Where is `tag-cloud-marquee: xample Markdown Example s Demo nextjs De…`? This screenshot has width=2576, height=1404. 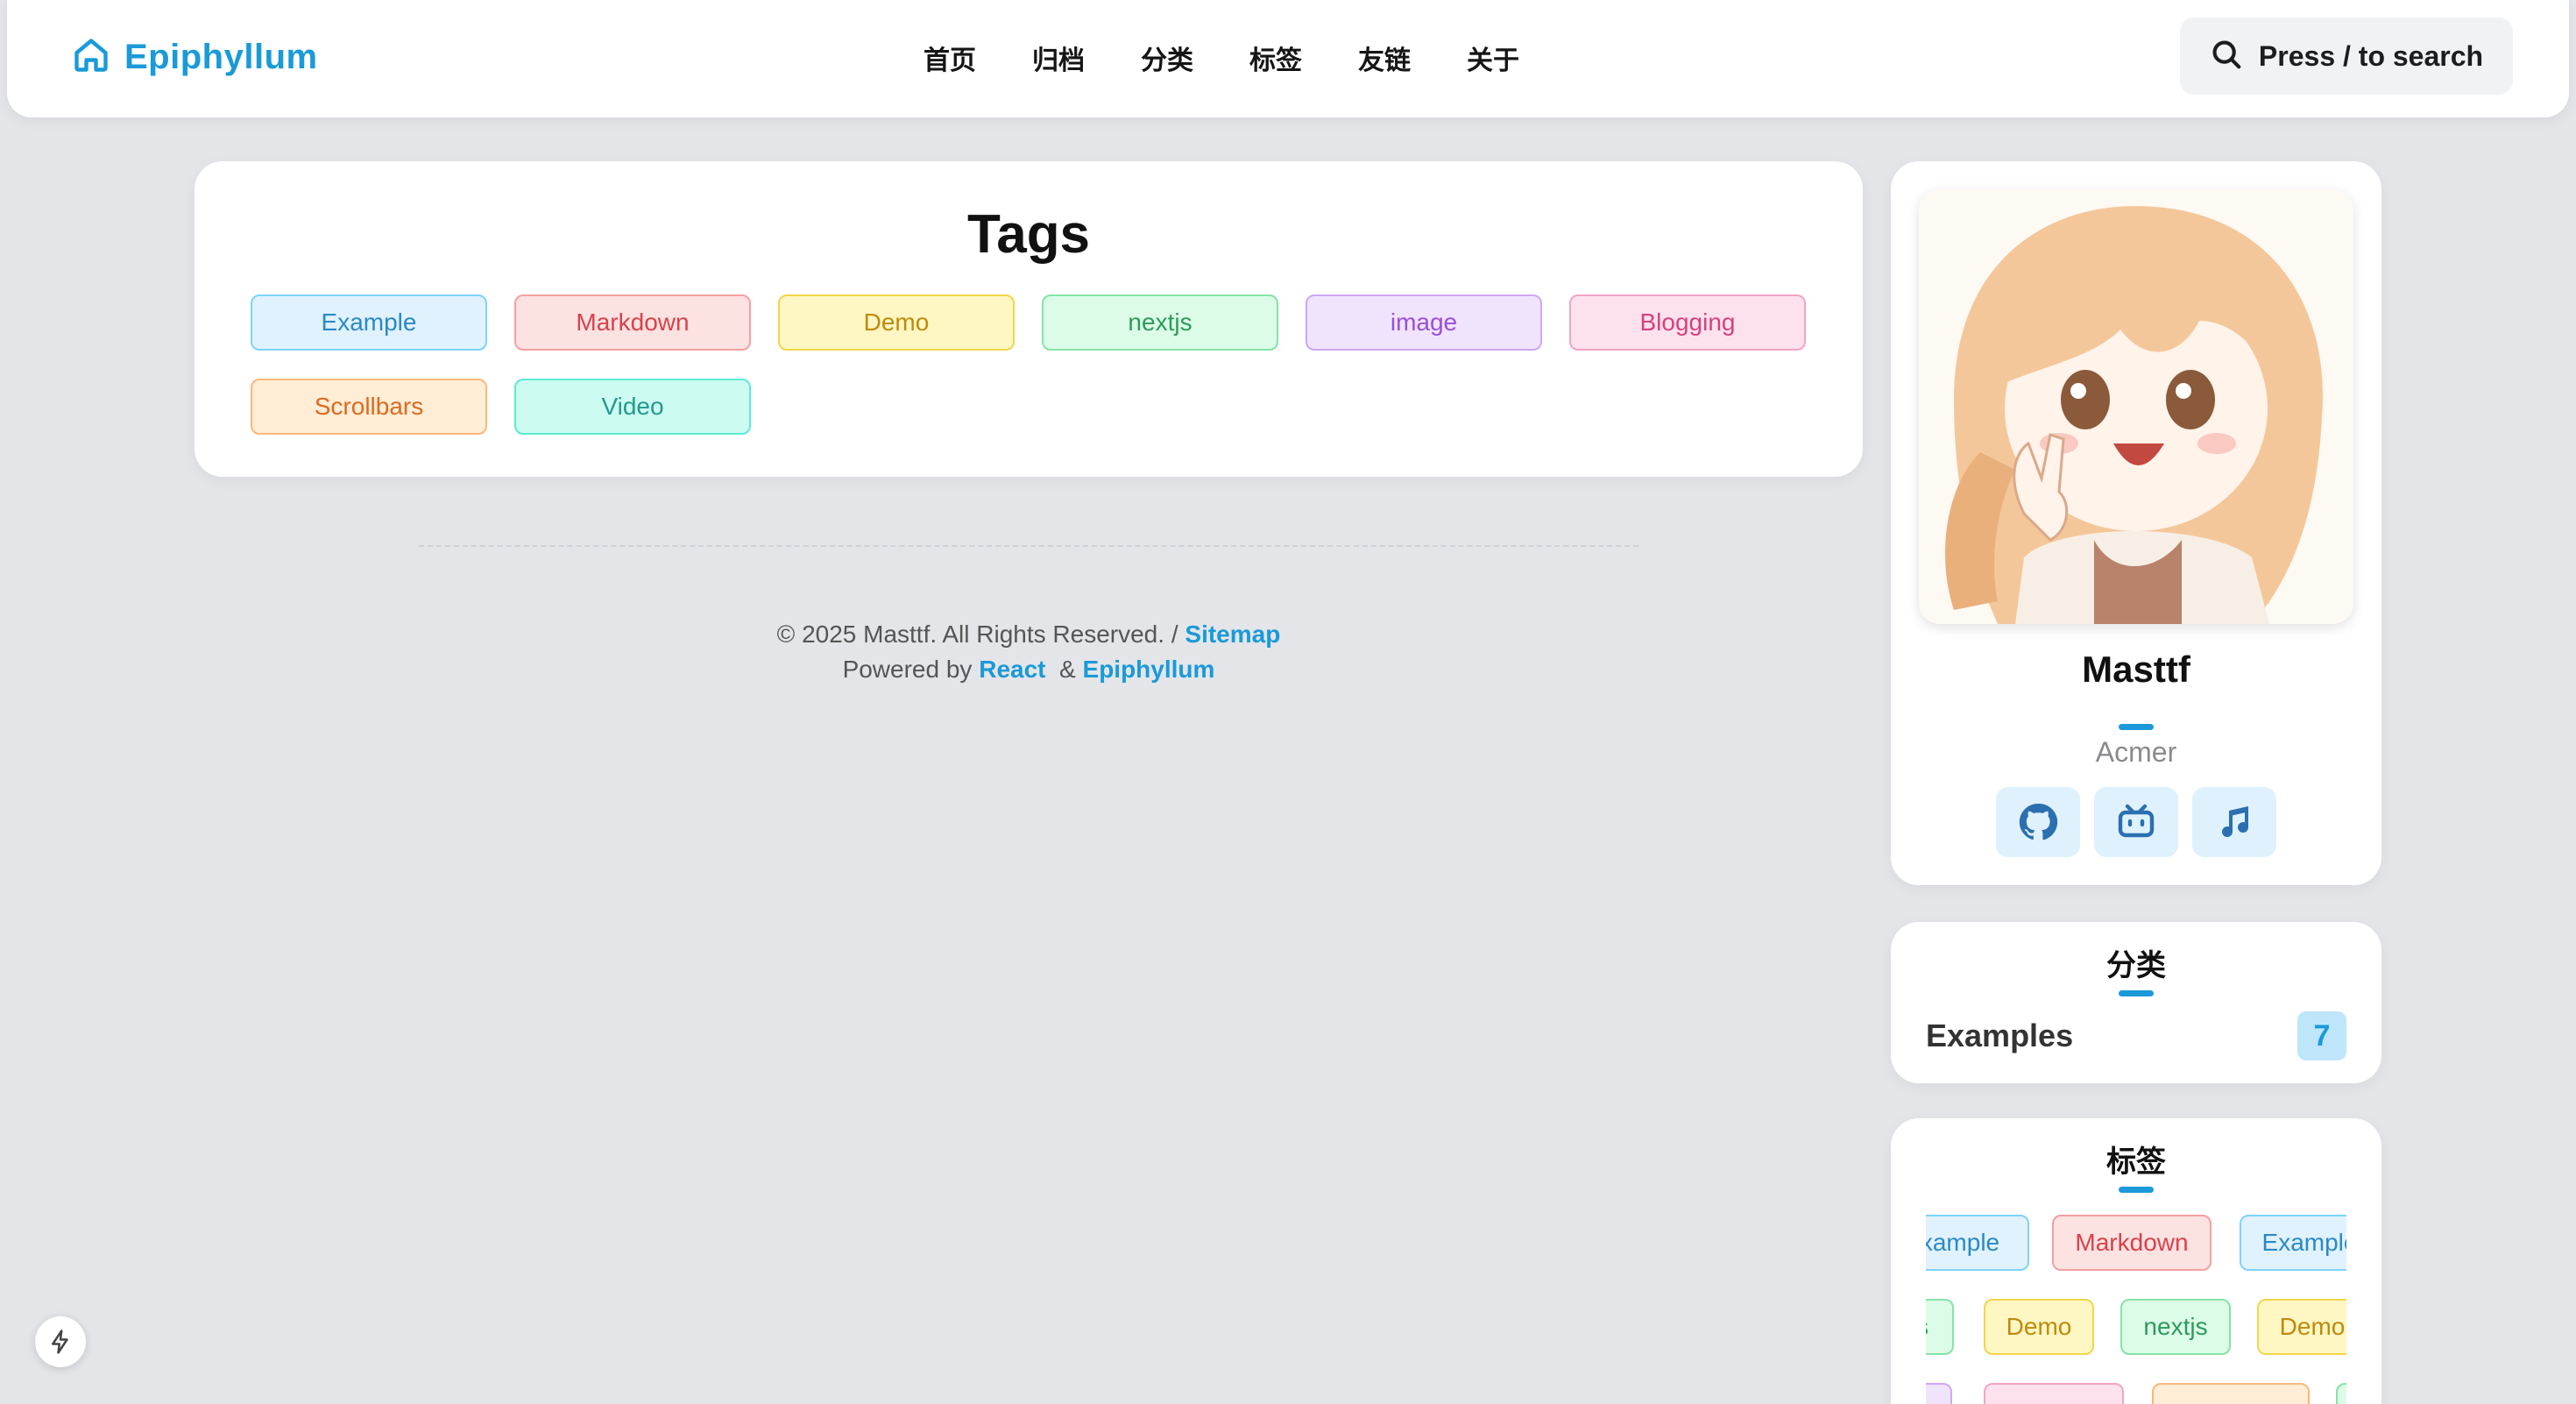
tag-cloud-marquee: xample Markdown Example s Demo nextjs De… is located at coordinates (2136, 1309).